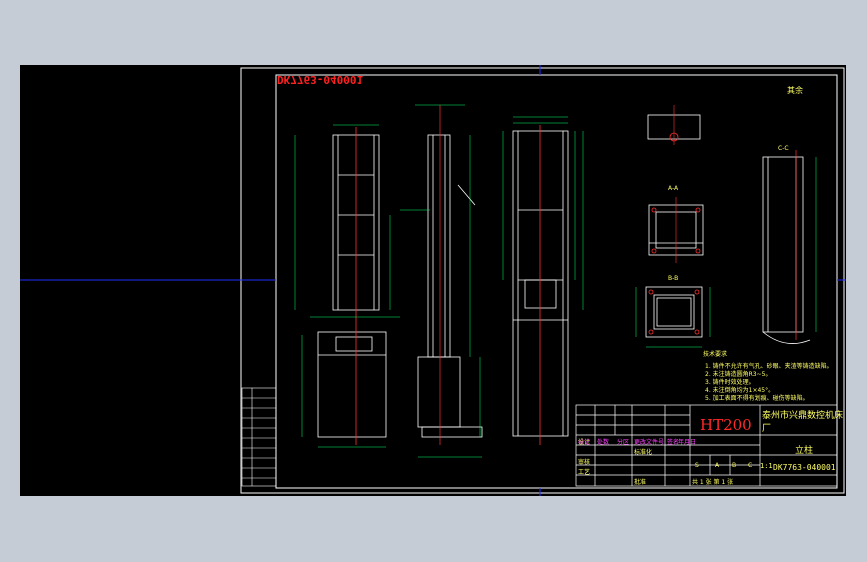  I want to click on drawing-number-top: DK7763-040001, so click(320, 79).